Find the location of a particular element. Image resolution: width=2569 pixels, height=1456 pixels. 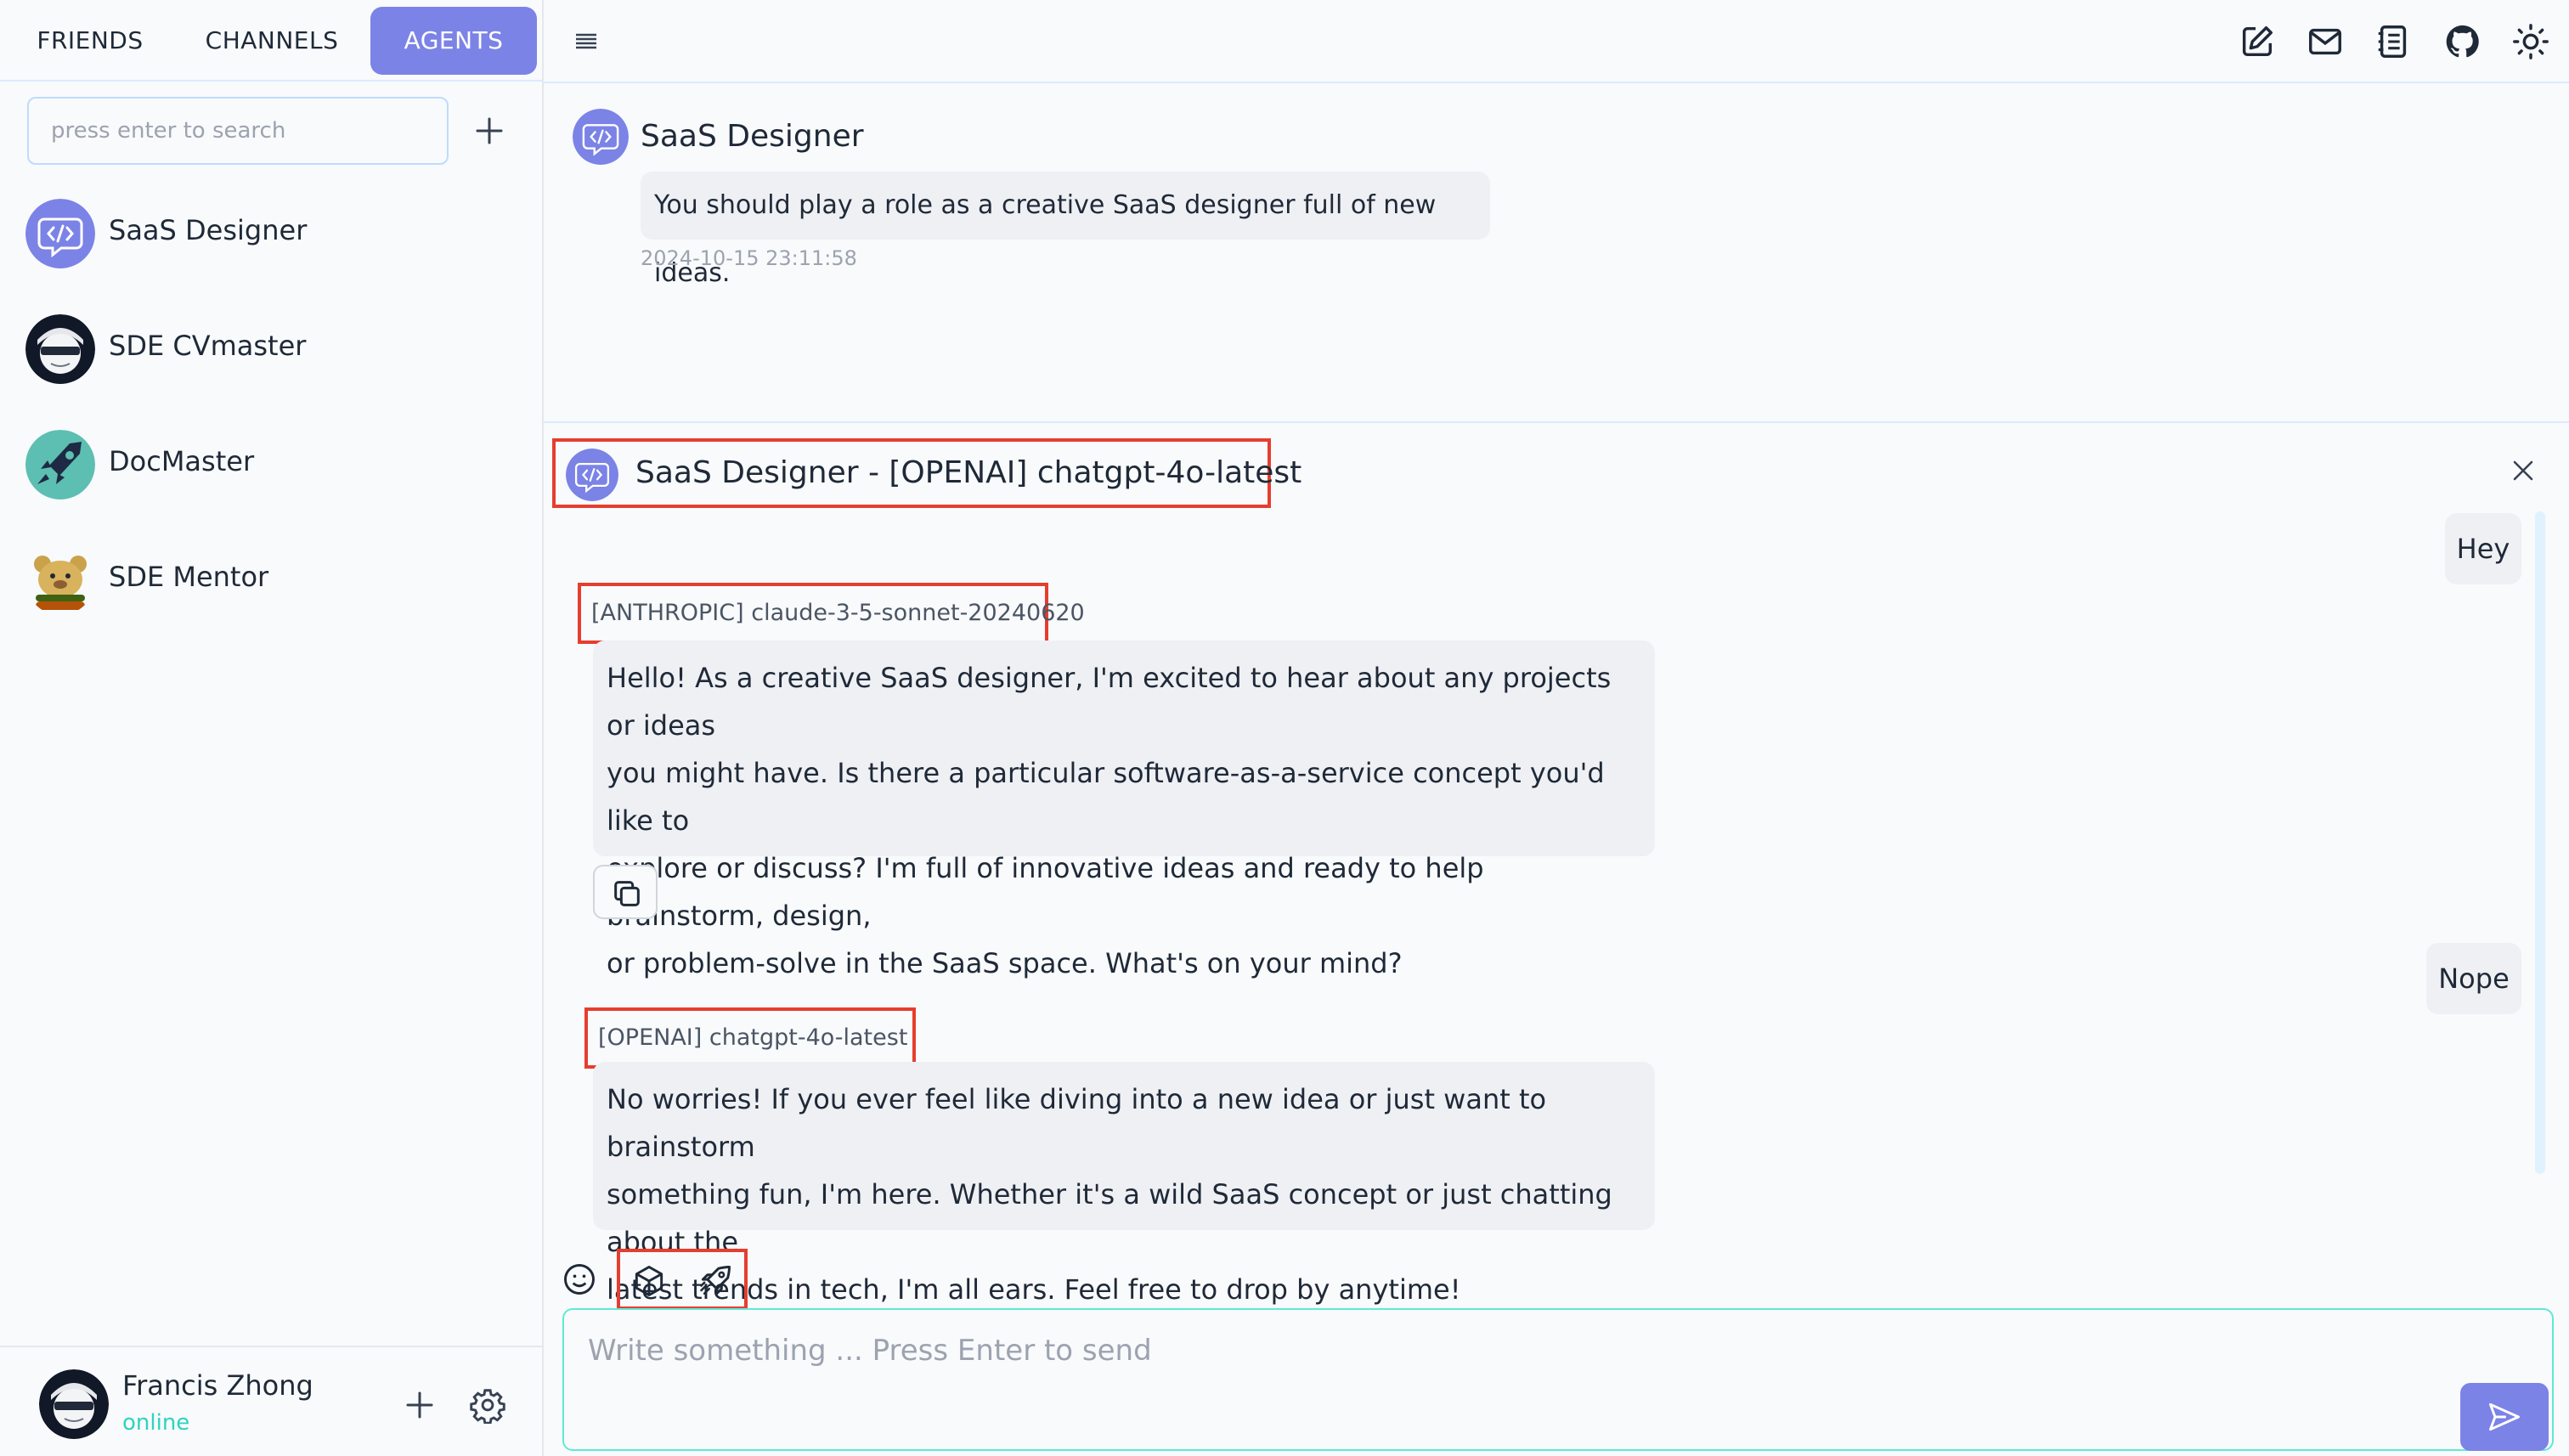

model-label: [OPENAI] chatgpt-4o-latest is located at coordinates (750, 1038).